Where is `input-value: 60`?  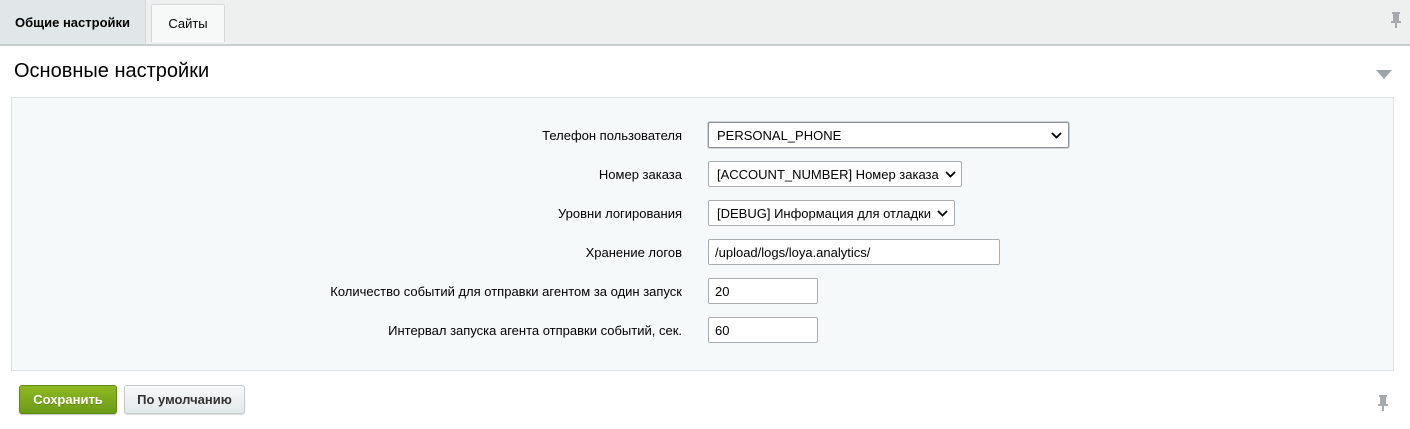 input-value: 60 is located at coordinates (722, 330).